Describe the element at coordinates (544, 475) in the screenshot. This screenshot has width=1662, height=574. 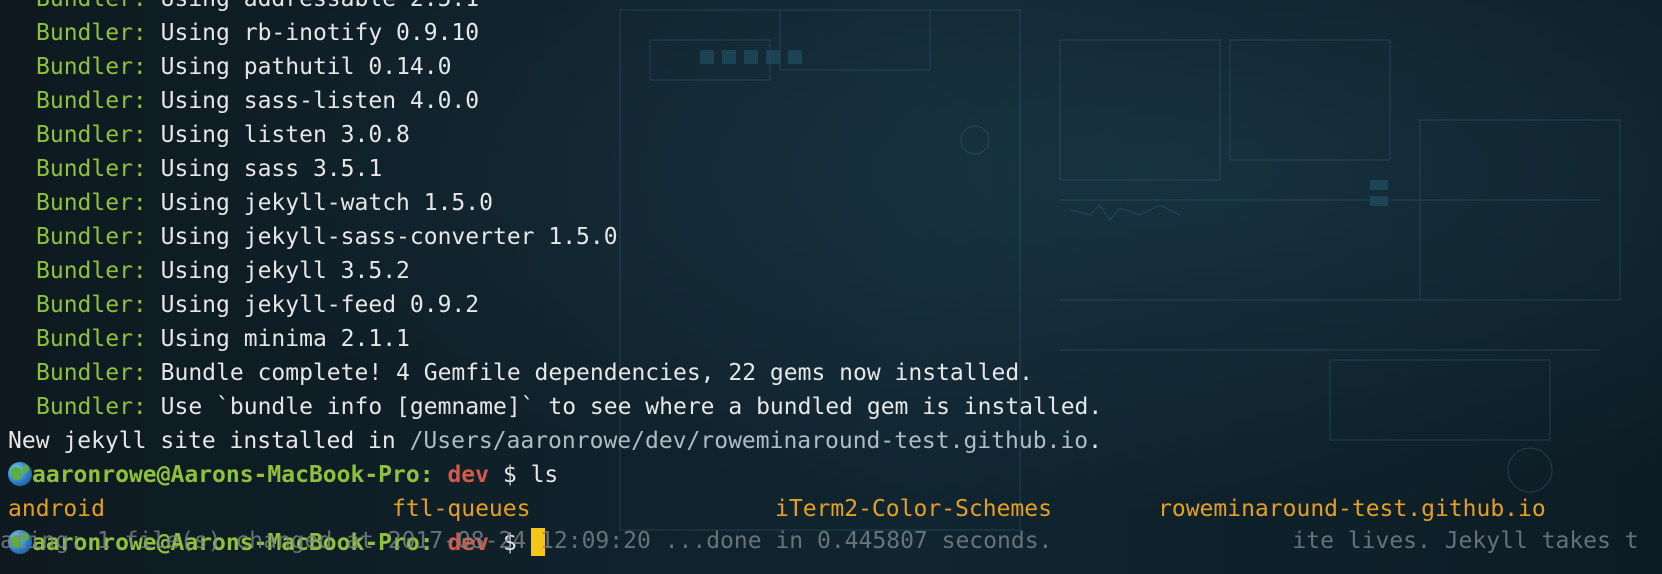
I see `prompt-command: ls` at that location.